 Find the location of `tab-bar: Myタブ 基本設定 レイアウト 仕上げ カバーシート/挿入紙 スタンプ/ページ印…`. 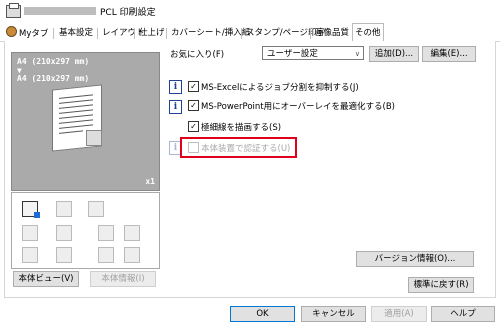

tab-bar: Myタブ 基本設定 レイアウト 仕上げ カバーシート/挿入紙 スタンプ/ページ印… is located at coordinates (250, 32).